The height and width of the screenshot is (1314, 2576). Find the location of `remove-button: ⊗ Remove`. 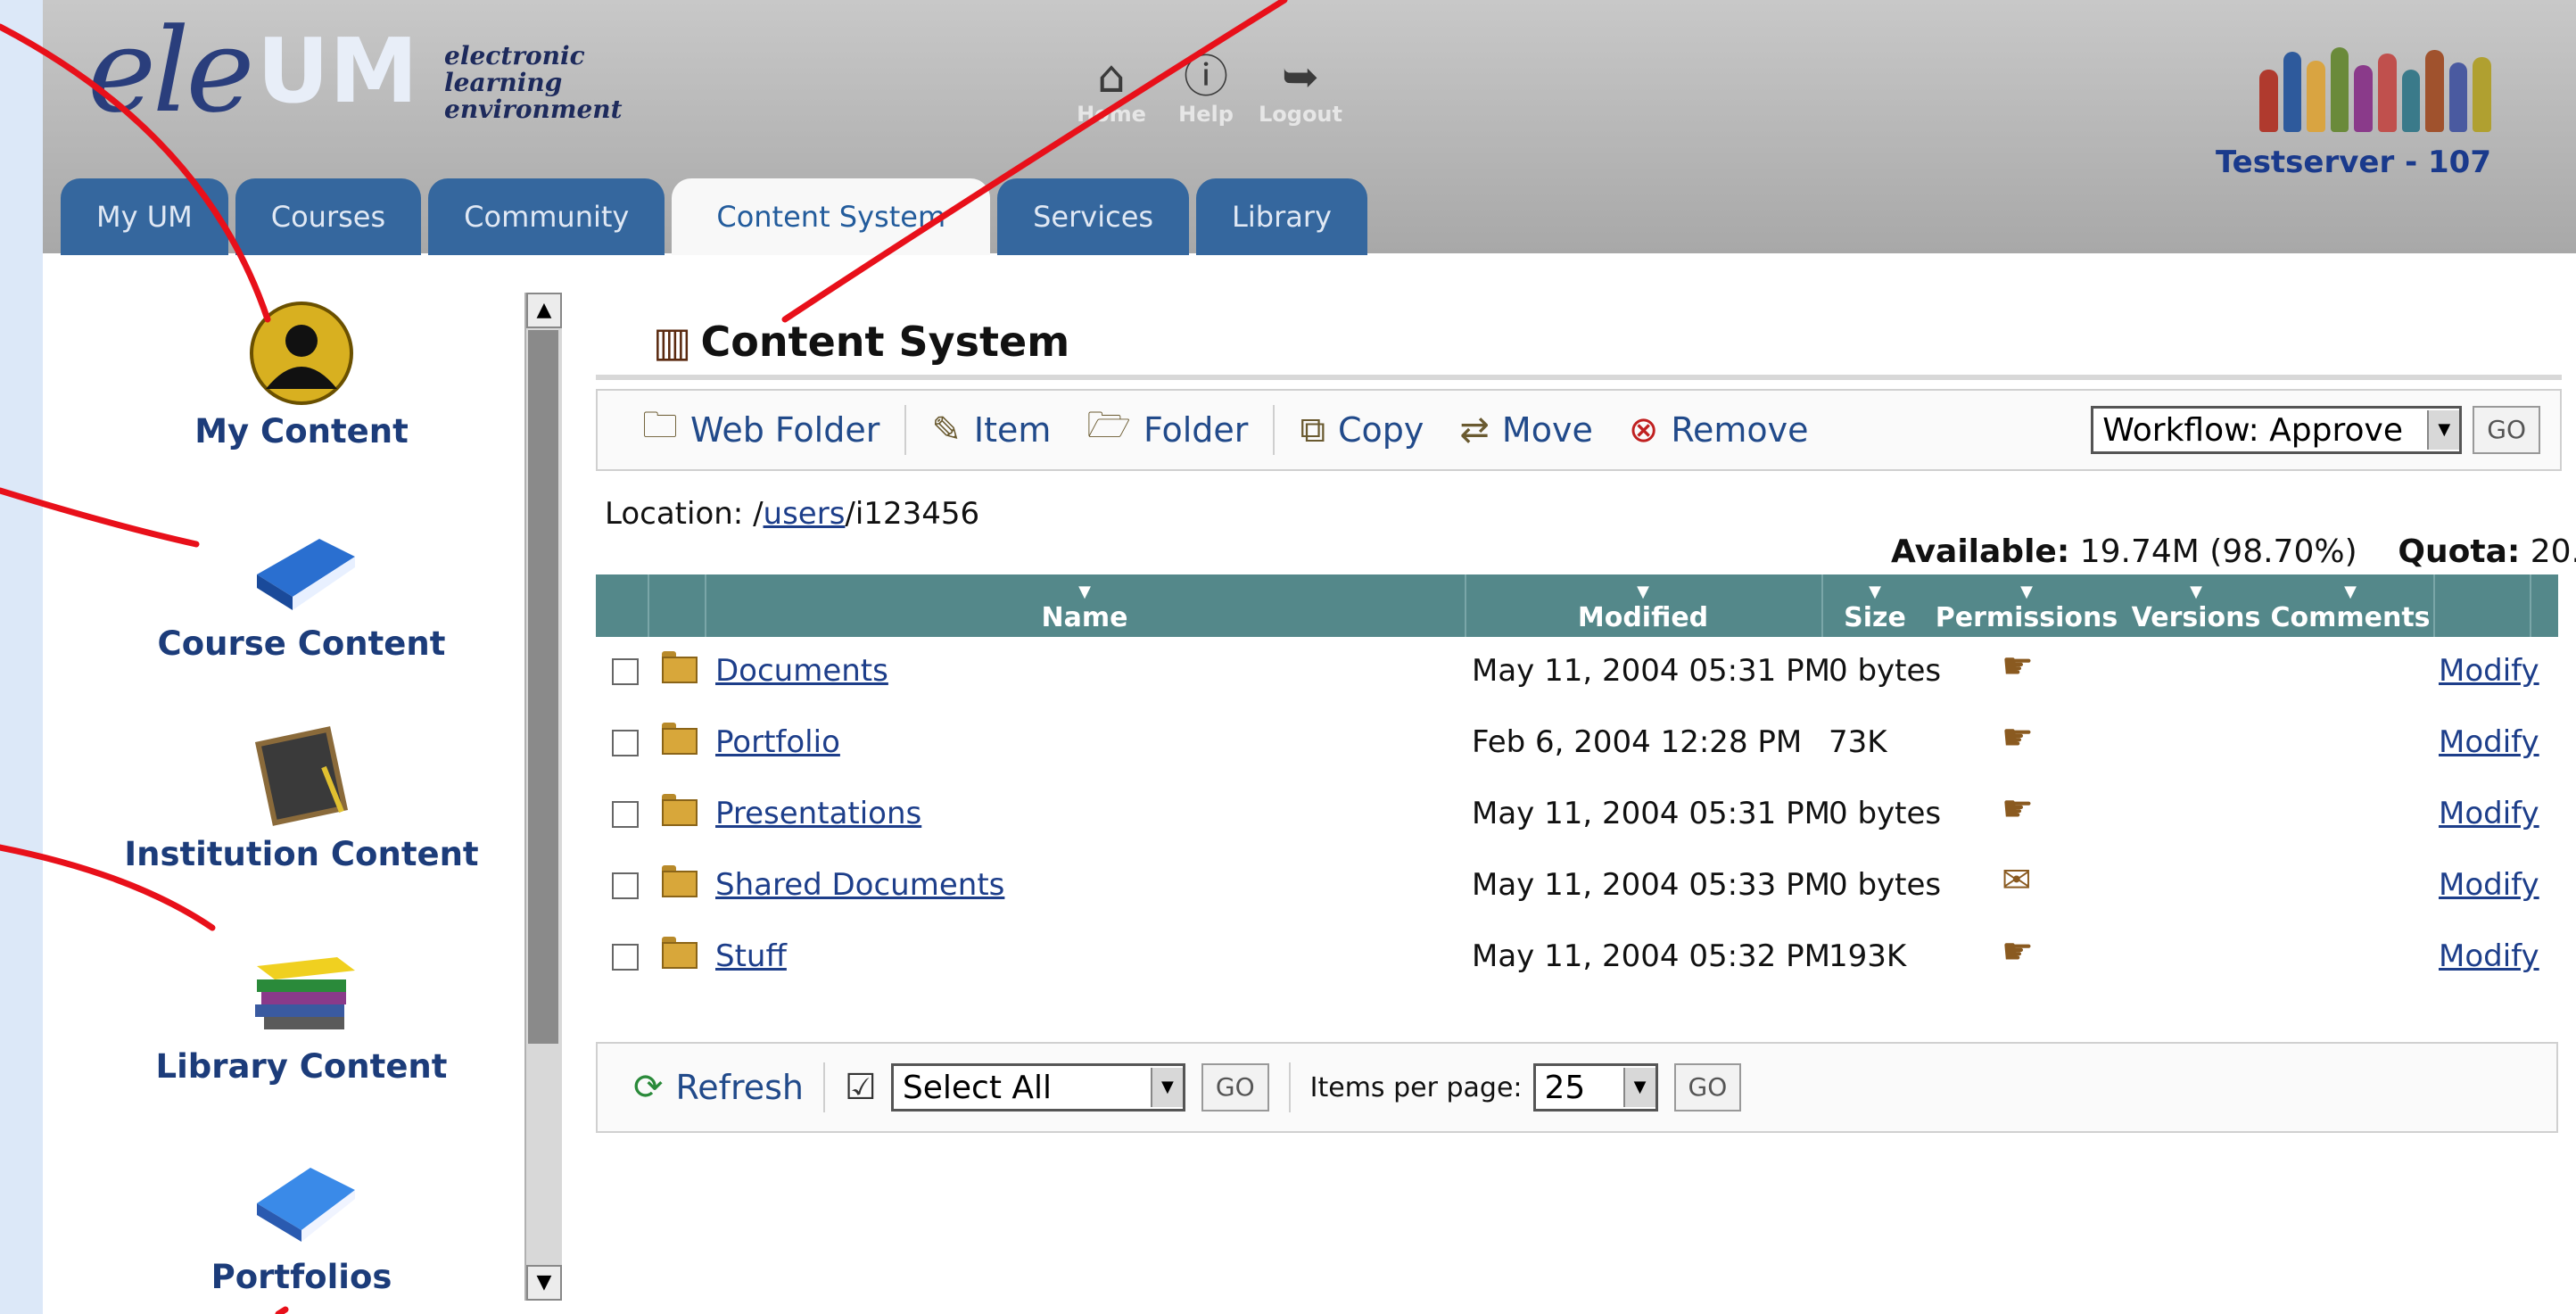

remove-button: ⊗ Remove is located at coordinates (1719, 429).